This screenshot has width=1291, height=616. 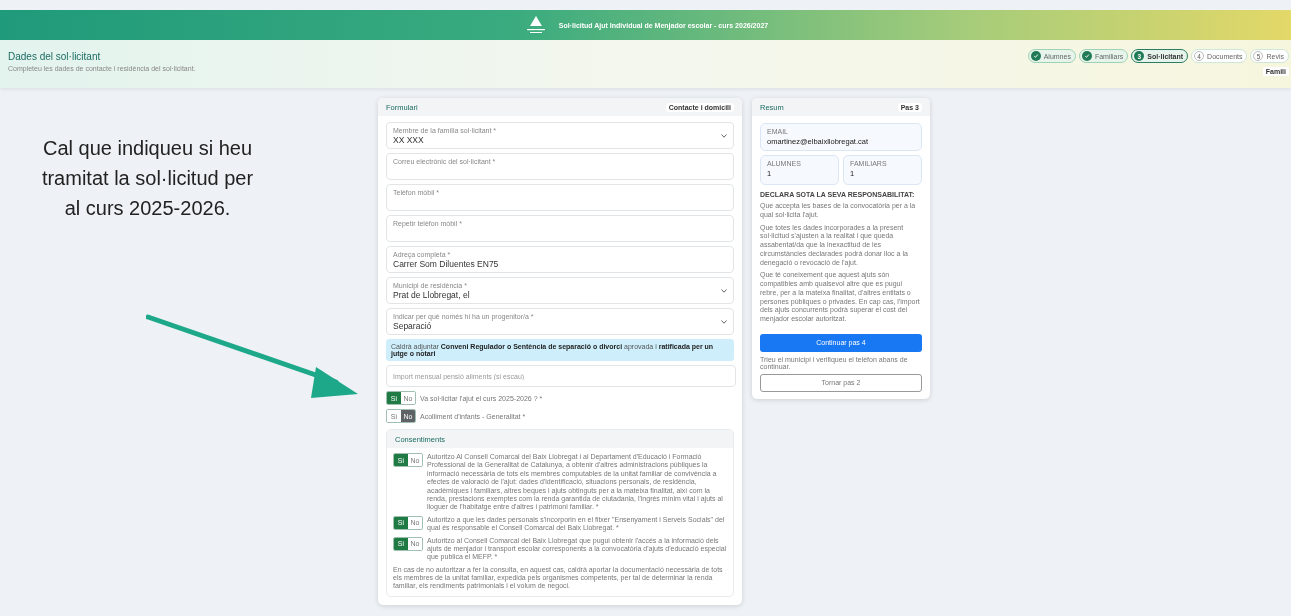 I want to click on page-title: Dades del sol·licitant, so click(x=55, y=56).